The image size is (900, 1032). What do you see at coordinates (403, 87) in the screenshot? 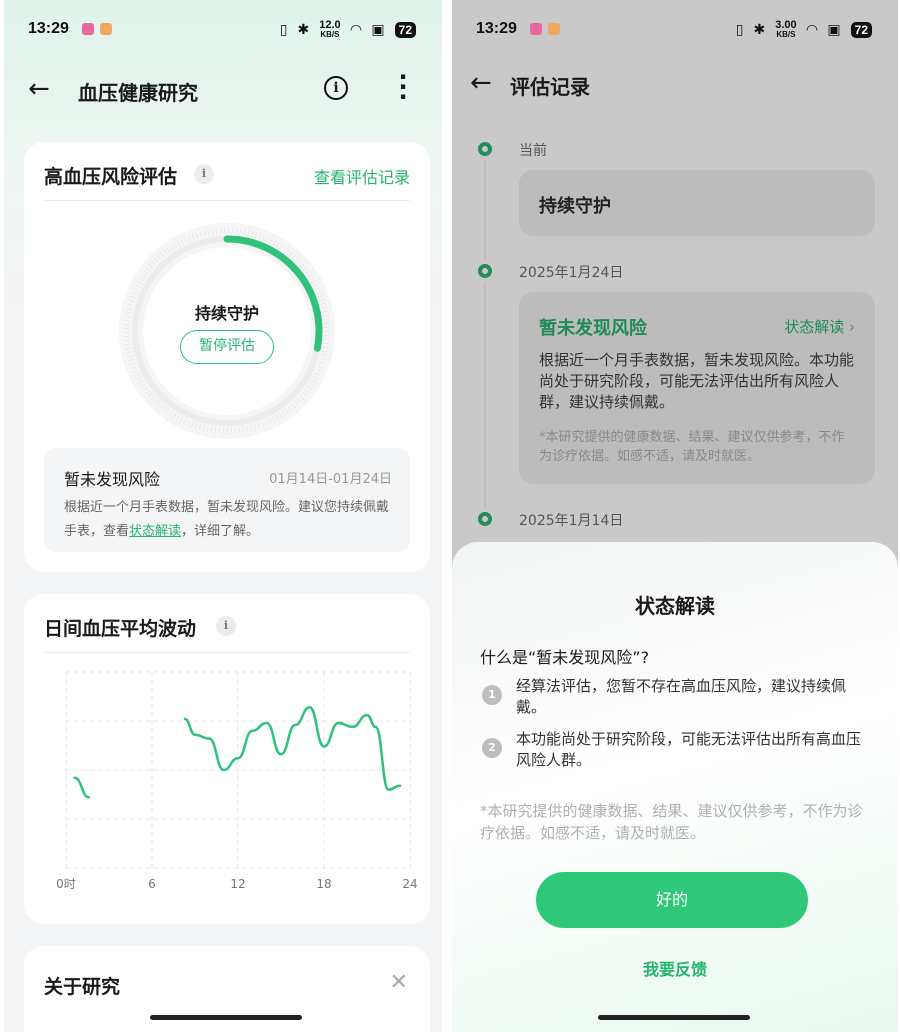
I see `more-vert-icon: · · ·` at bounding box center [403, 87].